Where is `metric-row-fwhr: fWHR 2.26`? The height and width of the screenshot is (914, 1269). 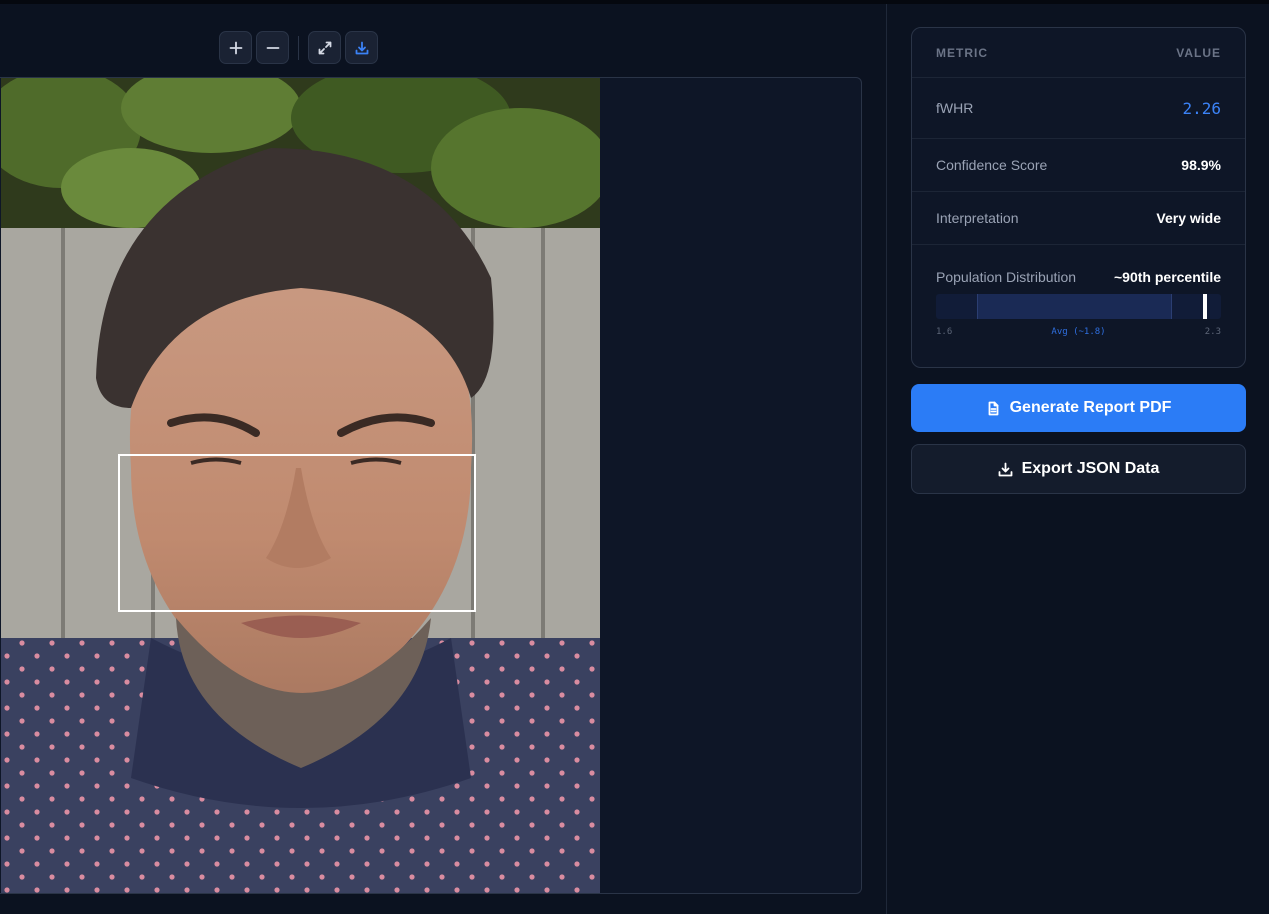
metric-row-fwhr: fWHR 2.26 is located at coordinates (1078, 108).